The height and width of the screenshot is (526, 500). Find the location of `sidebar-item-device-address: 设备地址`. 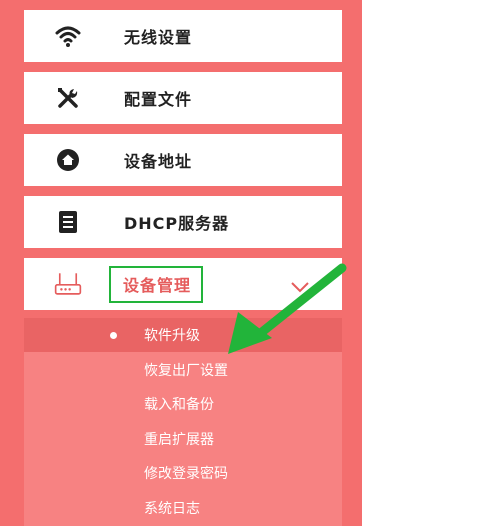

sidebar-item-device-address: 设备地址 is located at coordinates (183, 160).